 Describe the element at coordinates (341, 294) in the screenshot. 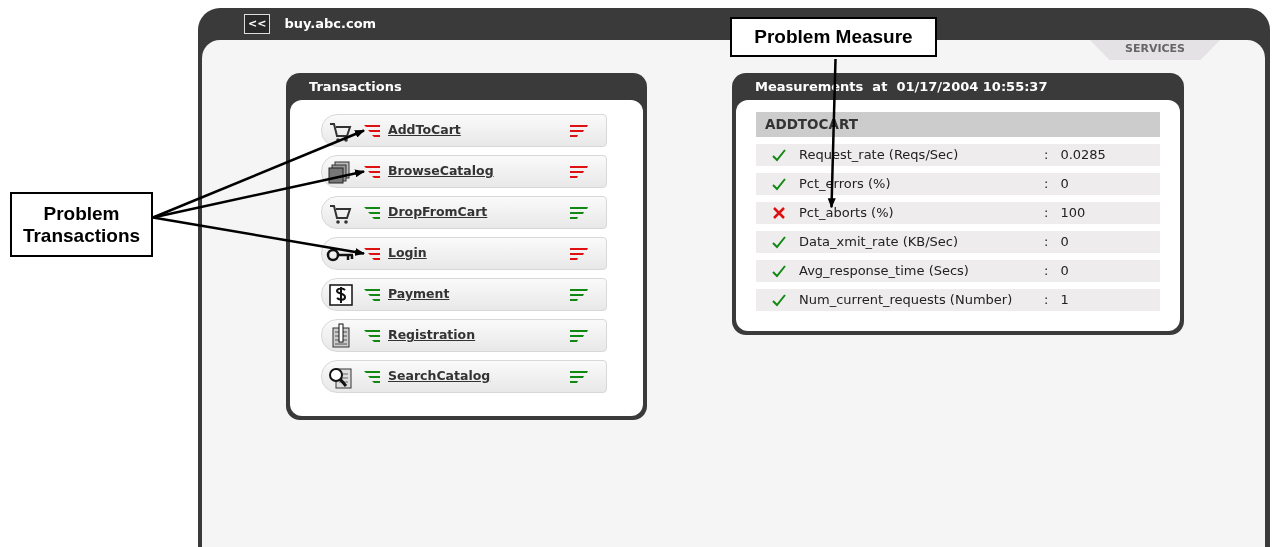

I see `dollar-icon` at that location.